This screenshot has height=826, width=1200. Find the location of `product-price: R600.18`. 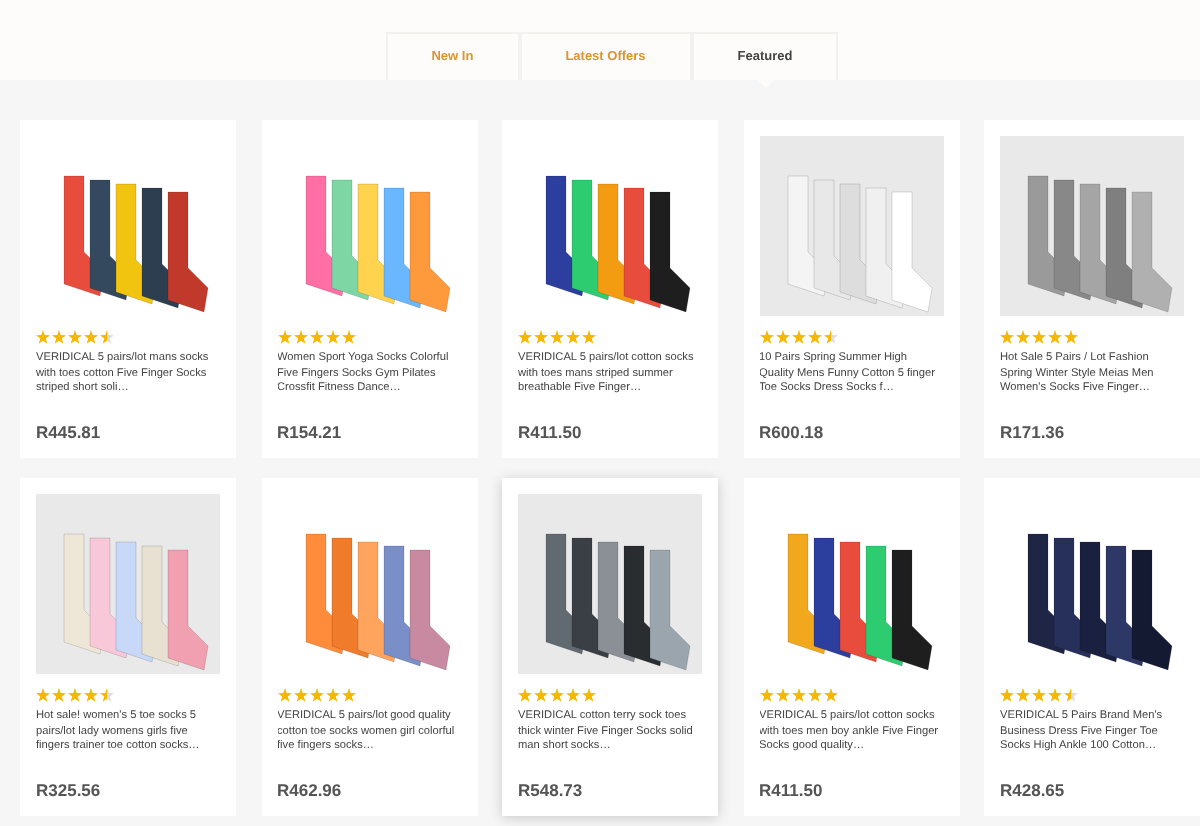

product-price: R600.18 is located at coordinates (792, 432).